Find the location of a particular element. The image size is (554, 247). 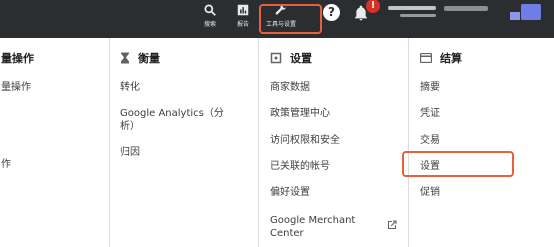

menu-item-documents: 凭证 is located at coordinates (430, 113).